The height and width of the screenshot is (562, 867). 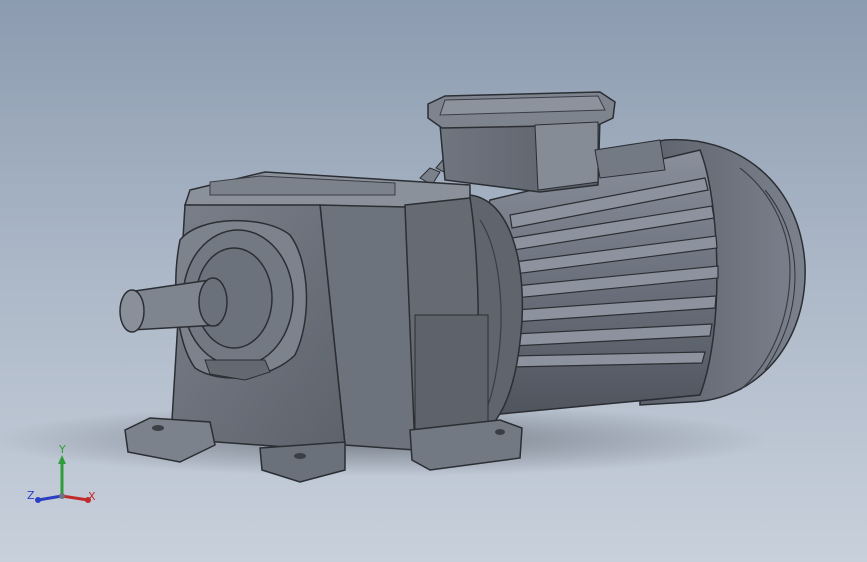 I want to click on x-axis-label: X, so click(x=92, y=496).